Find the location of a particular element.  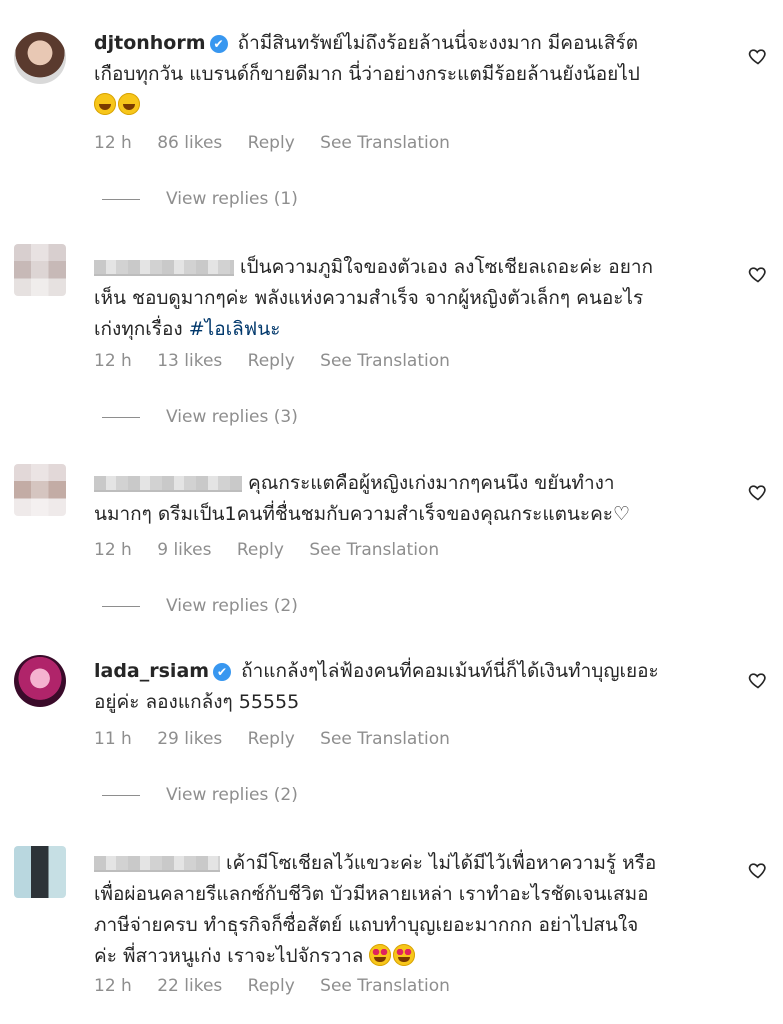

comment-likes: 13 likes is located at coordinates (189, 361).